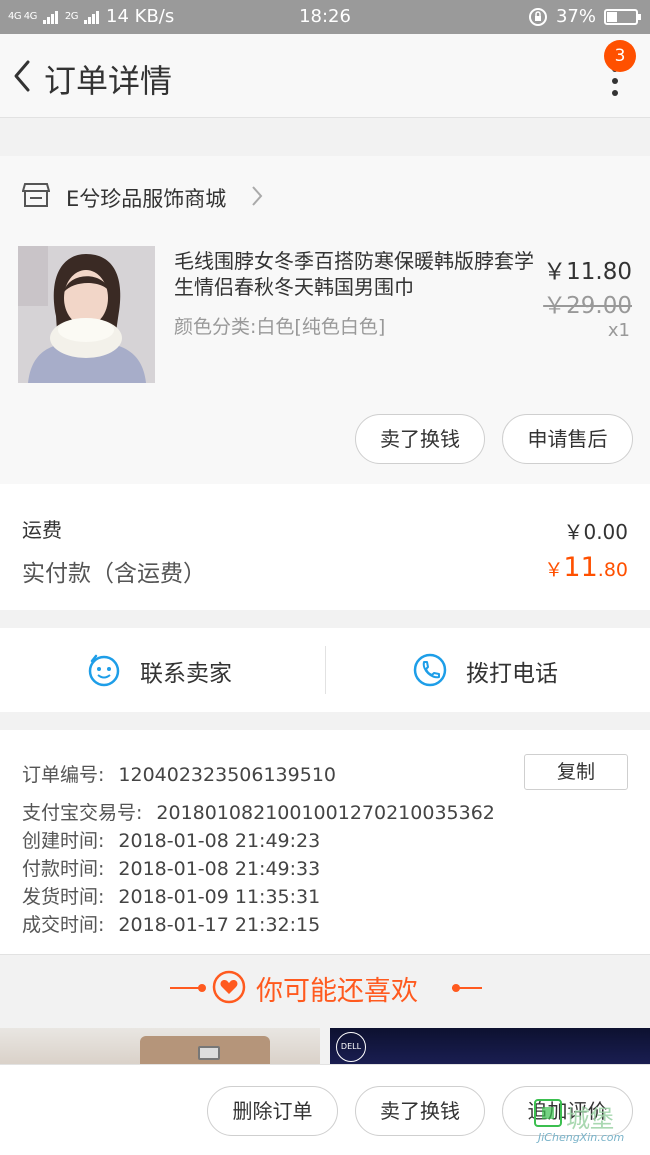 Image resolution: width=650 pixels, height=1155 pixels. I want to click on call-phone-button: 拨打电话, so click(488, 670).